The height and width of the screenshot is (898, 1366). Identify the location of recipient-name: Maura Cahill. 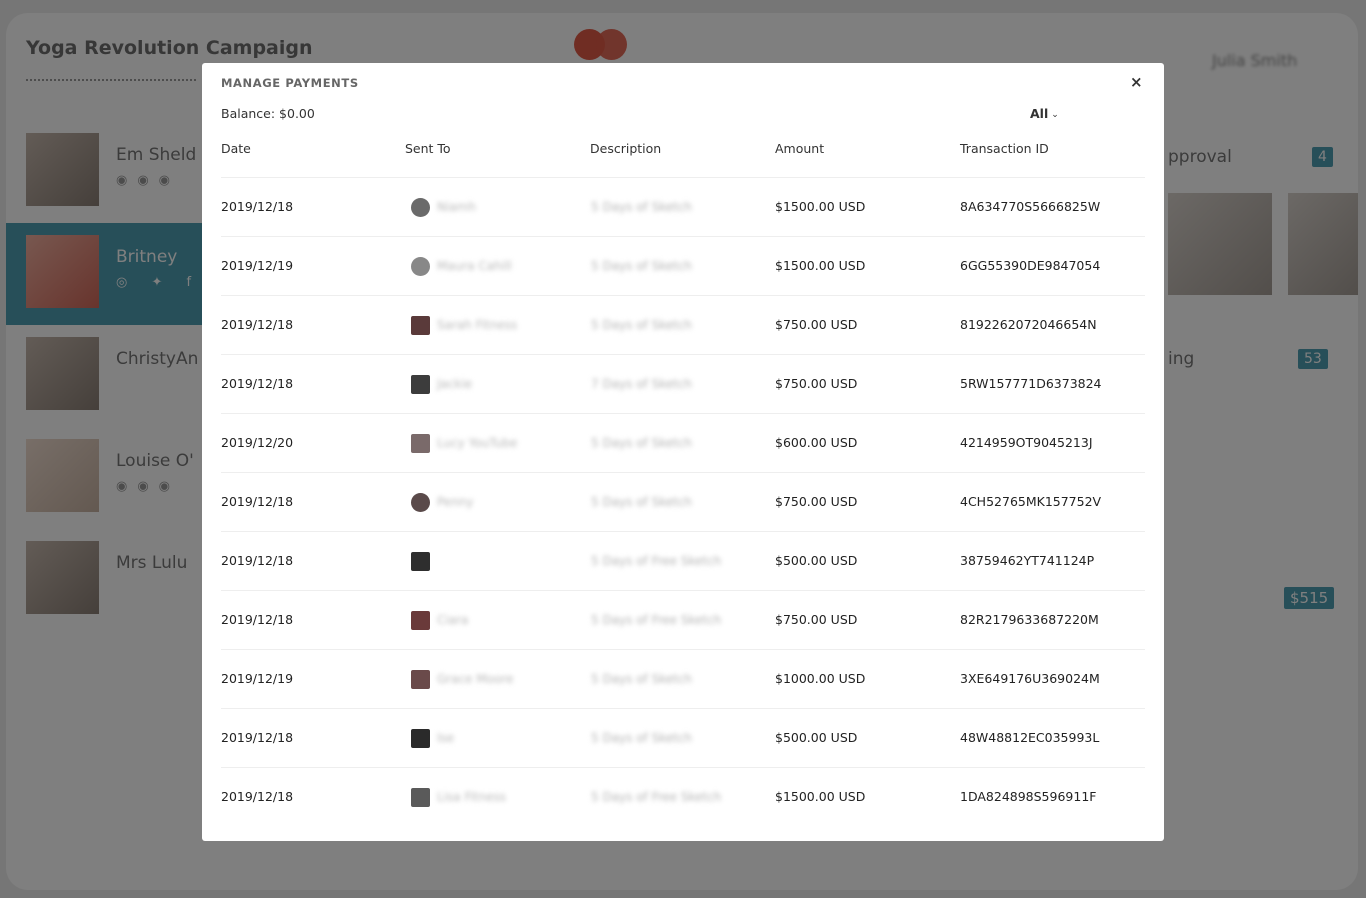
(474, 266).